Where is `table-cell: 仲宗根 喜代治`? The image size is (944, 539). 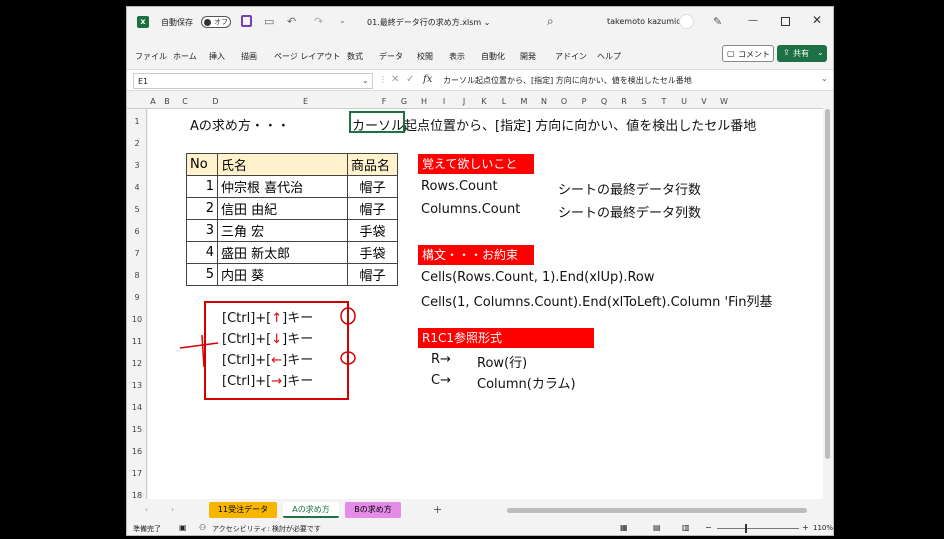 table-cell: 仲宗根 喜代治 is located at coordinates (282, 186).